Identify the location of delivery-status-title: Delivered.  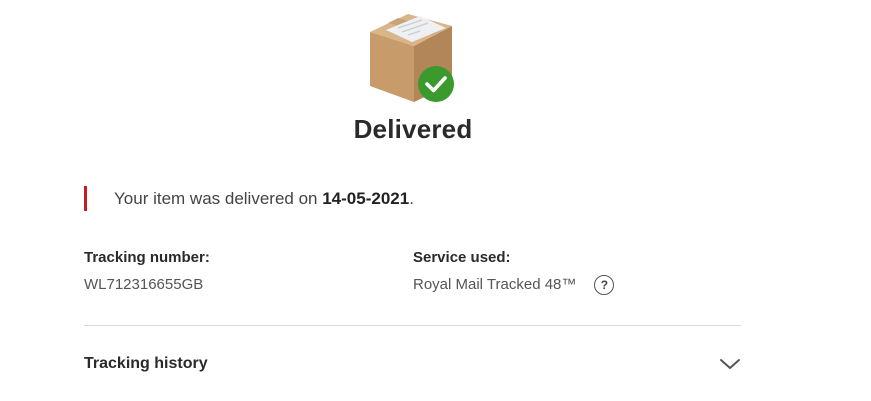
(413, 129).